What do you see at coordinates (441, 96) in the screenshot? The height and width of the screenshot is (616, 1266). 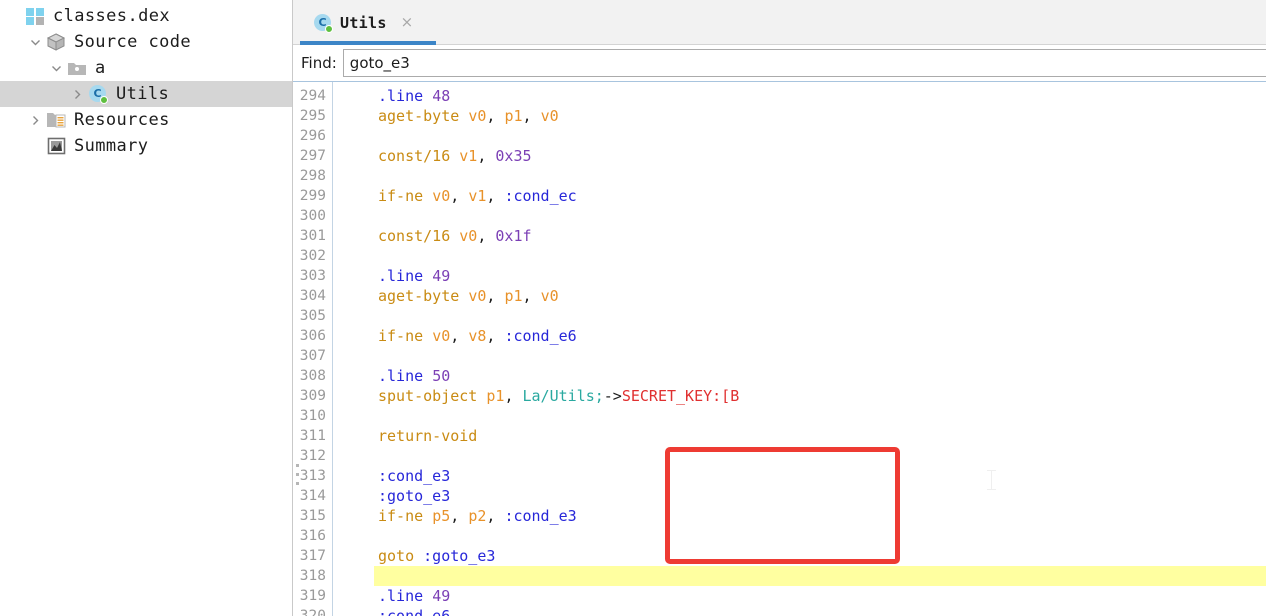 I see `code-token: 48` at bounding box center [441, 96].